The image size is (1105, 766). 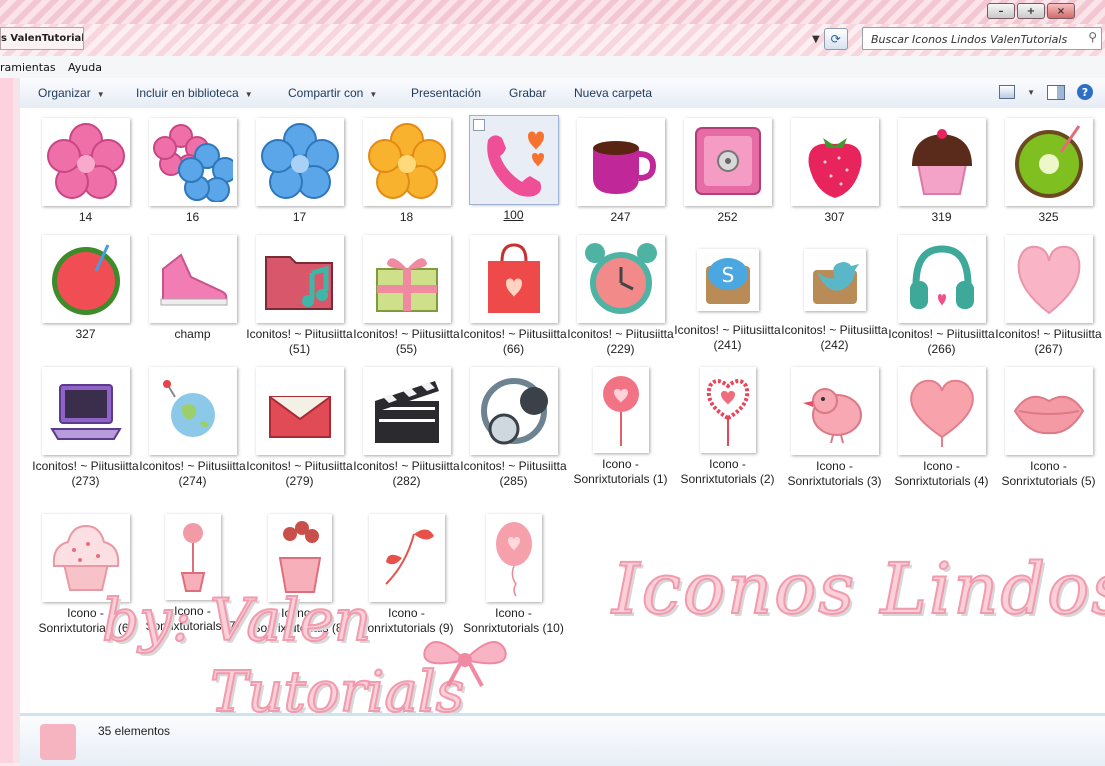 I want to click on gift-icon, so click(x=406, y=279).